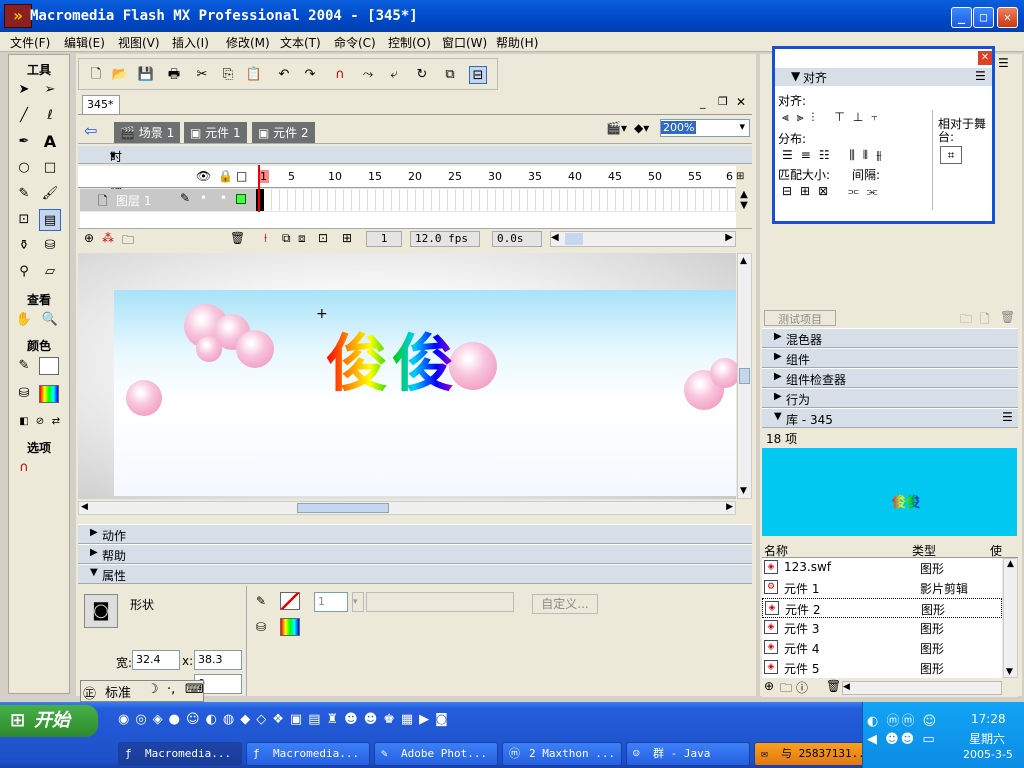 This screenshot has height=768, width=1024. Describe the element at coordinates (415, 534) in the screenshot. I see `actions-panel-header: ▶ 动作` at that location.